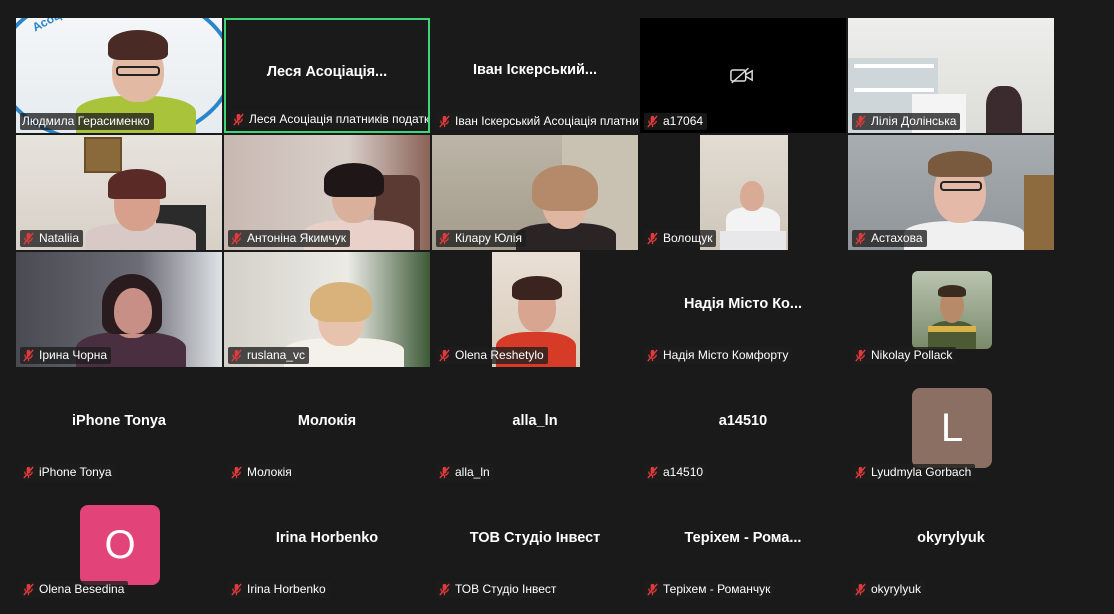 This screenshot has height=614, width=1114. I want to click on participant-display-name: Молокія, so click(327, 421).